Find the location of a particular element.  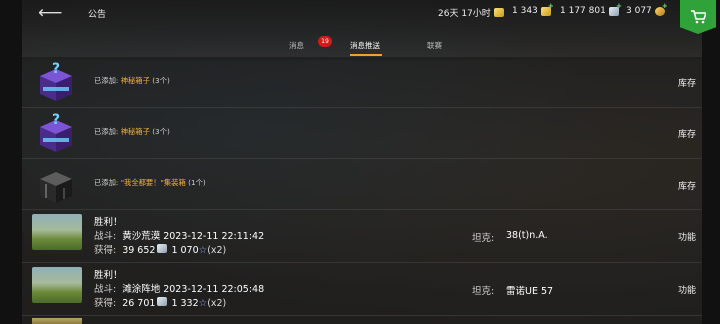

battle-earnings: 获得: 39 652 1 070☆(x2) is located at coordinates (160, 250).